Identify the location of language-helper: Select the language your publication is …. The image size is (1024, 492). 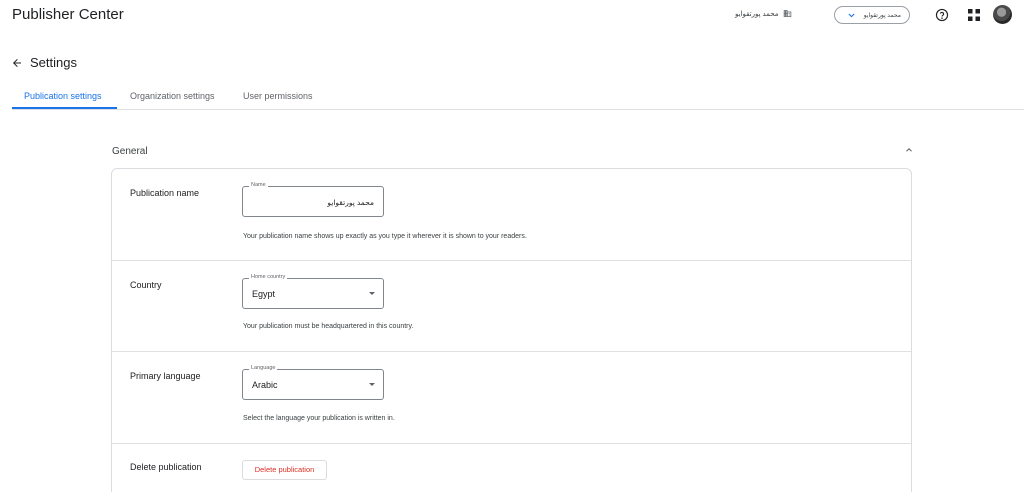
(319, 418).